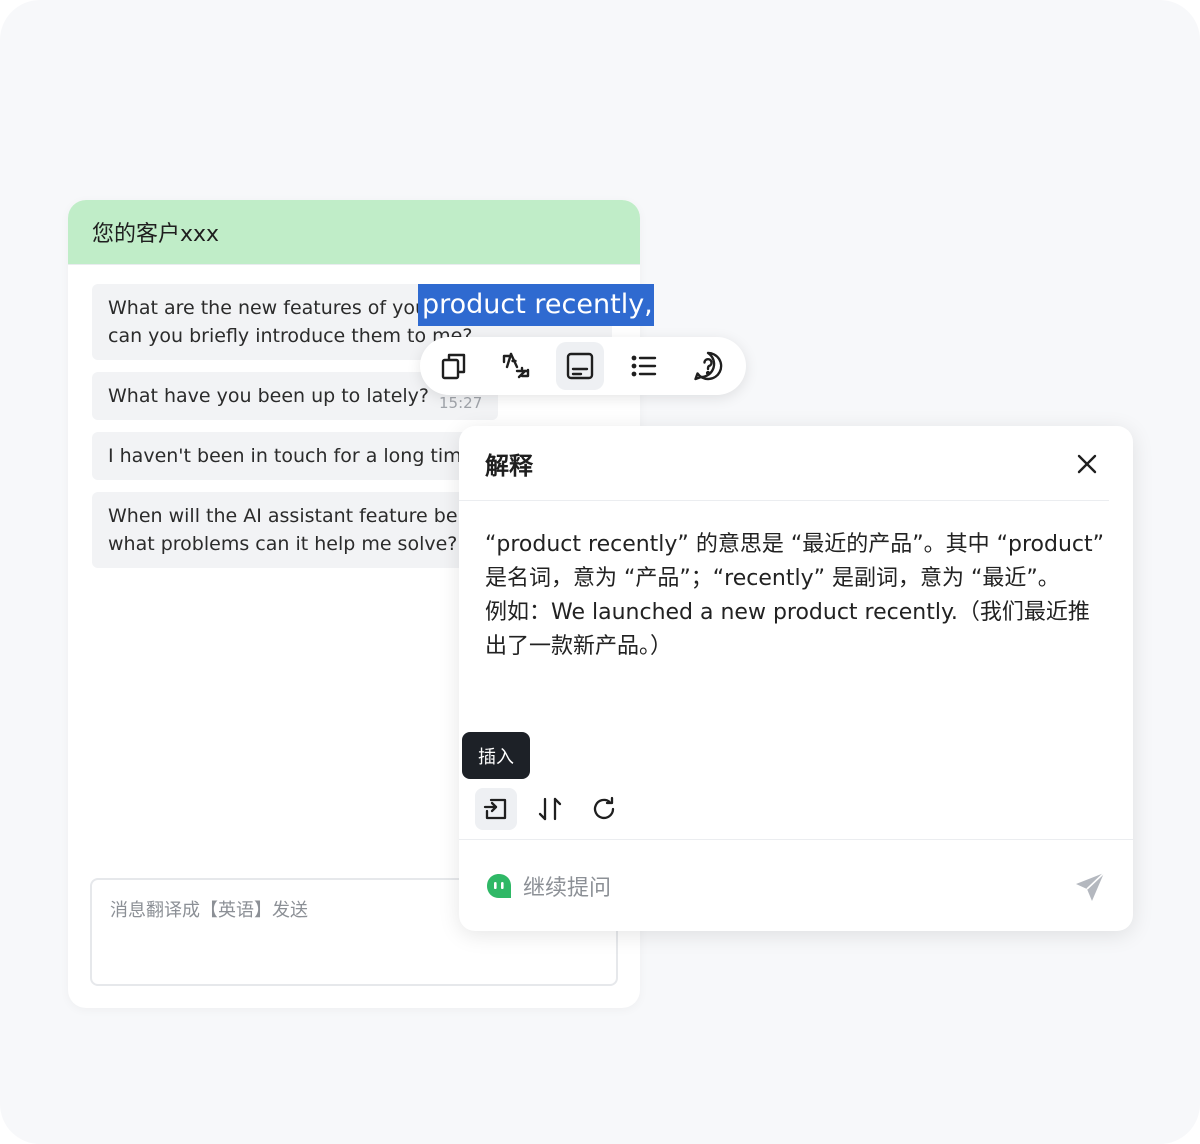 This screenshot has width=1200, height=1144. I want to click on swap-icon, so click(550, 809).